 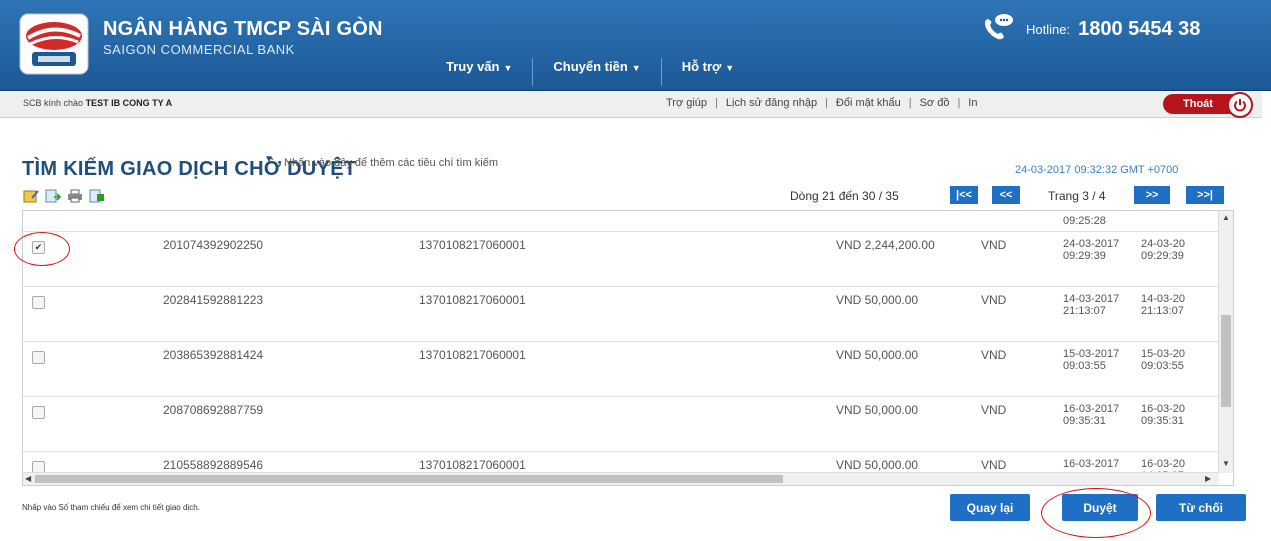 What do you see at coordinates (990, 507) in the screenshot?
I see `back-button: Quay lại` at bounding box center [990, 507].